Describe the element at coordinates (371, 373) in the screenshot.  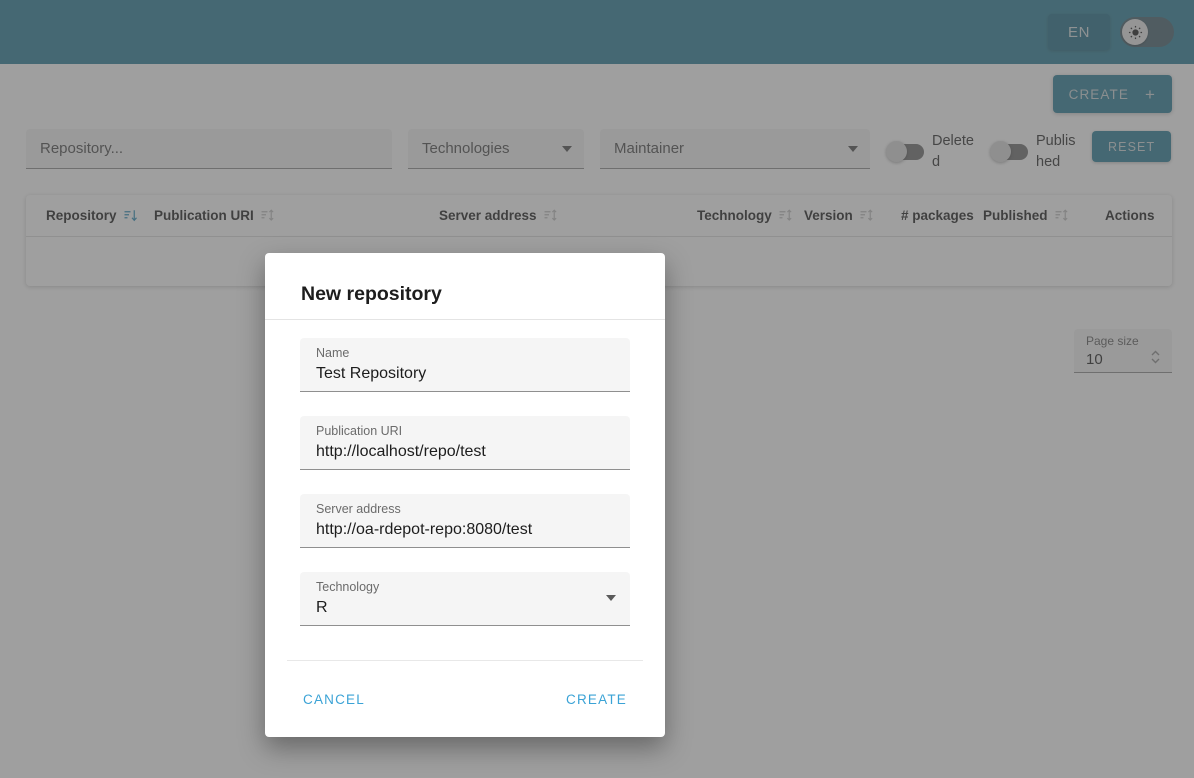
I see `name-field-value: Test Repository` at that location.